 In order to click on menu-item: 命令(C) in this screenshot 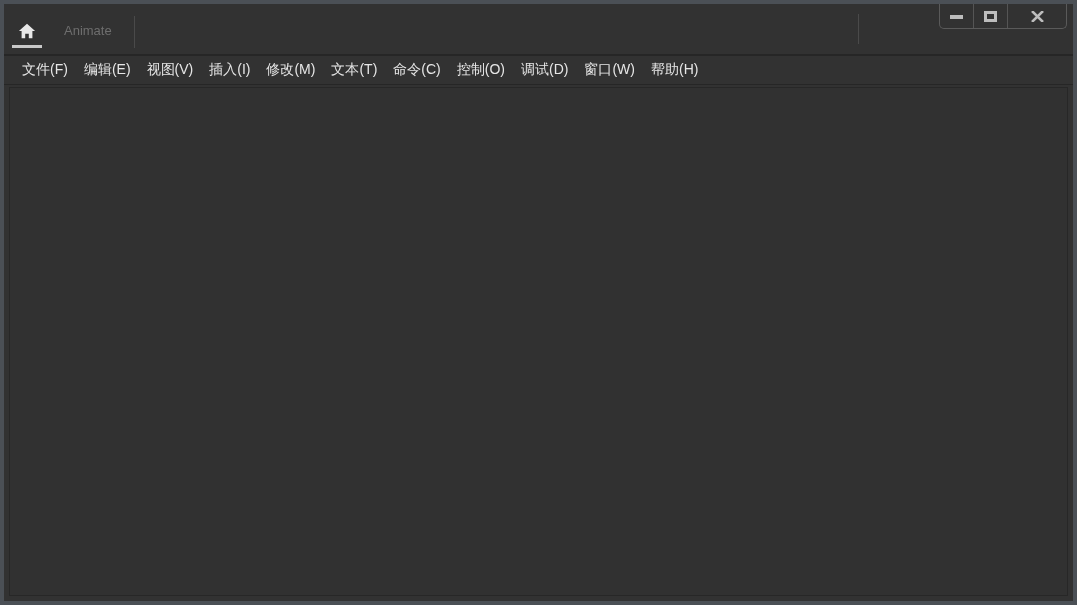, I will do `click(417, 70)`.